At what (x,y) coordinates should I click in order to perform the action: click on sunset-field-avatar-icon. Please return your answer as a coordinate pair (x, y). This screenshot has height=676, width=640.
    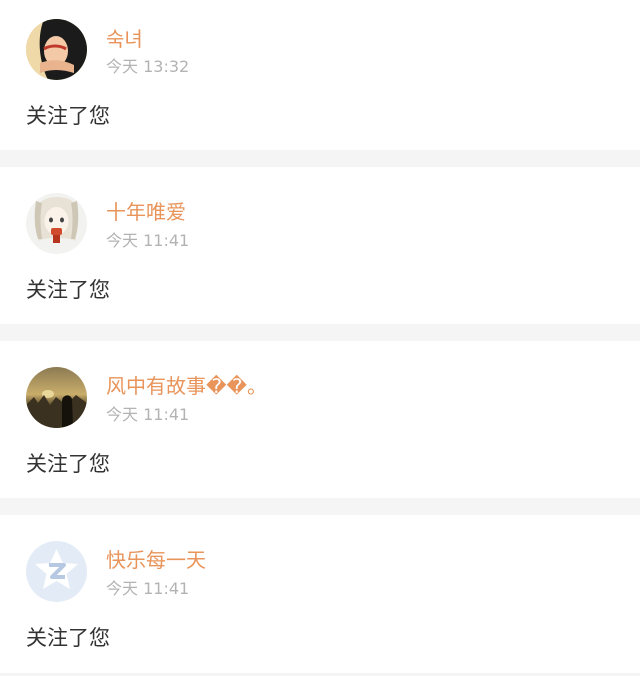
    Looking at the image, I should click on (56, 397).